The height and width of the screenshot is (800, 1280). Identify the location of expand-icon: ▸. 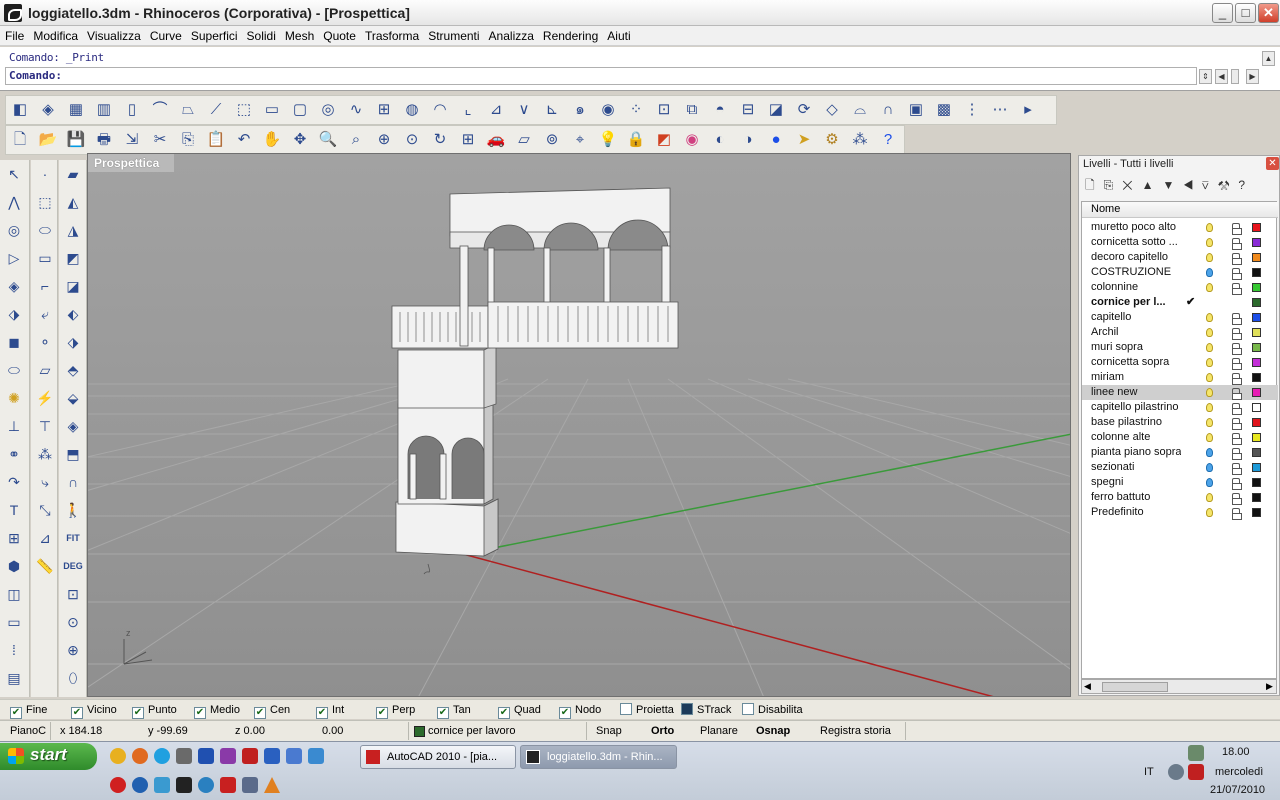
(1028, 110).